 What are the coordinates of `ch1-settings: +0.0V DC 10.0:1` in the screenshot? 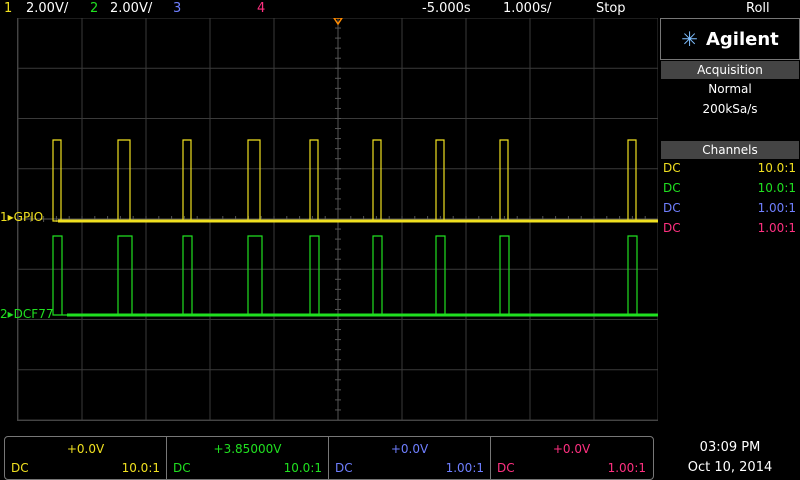 It's located at (86, 458).